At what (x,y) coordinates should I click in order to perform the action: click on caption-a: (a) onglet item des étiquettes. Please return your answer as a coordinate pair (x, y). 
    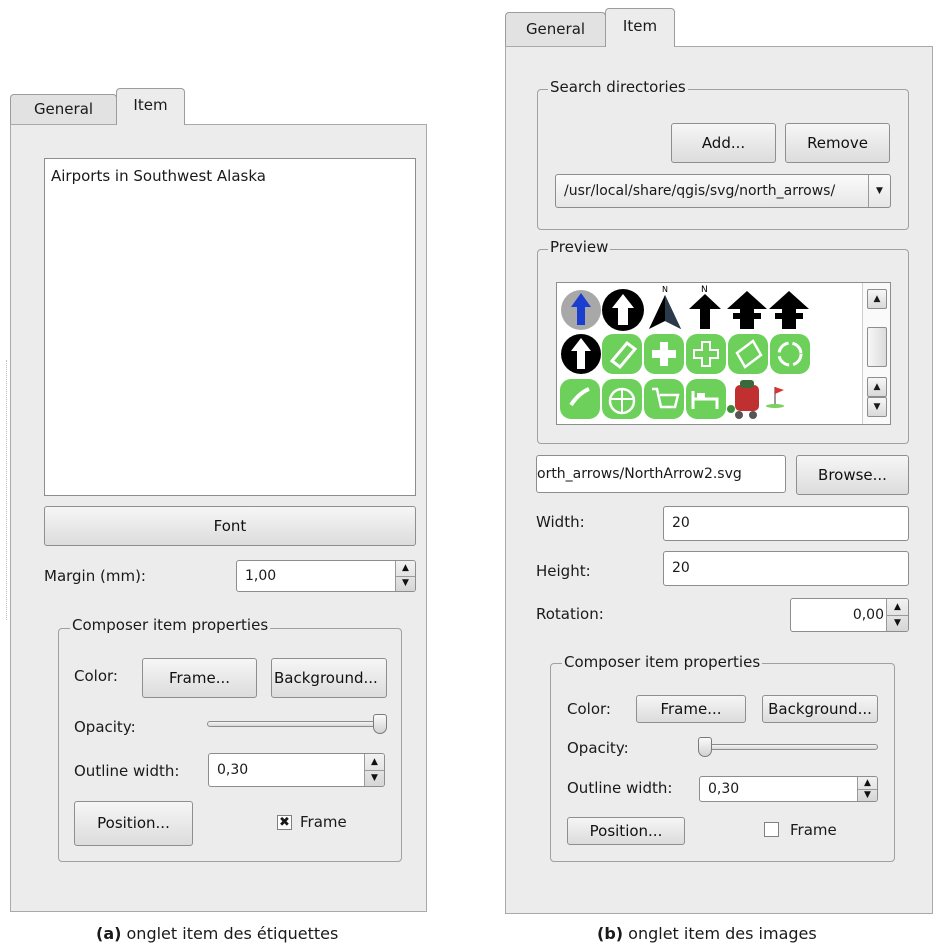
    Looking at the image, I should click on (217, 933).